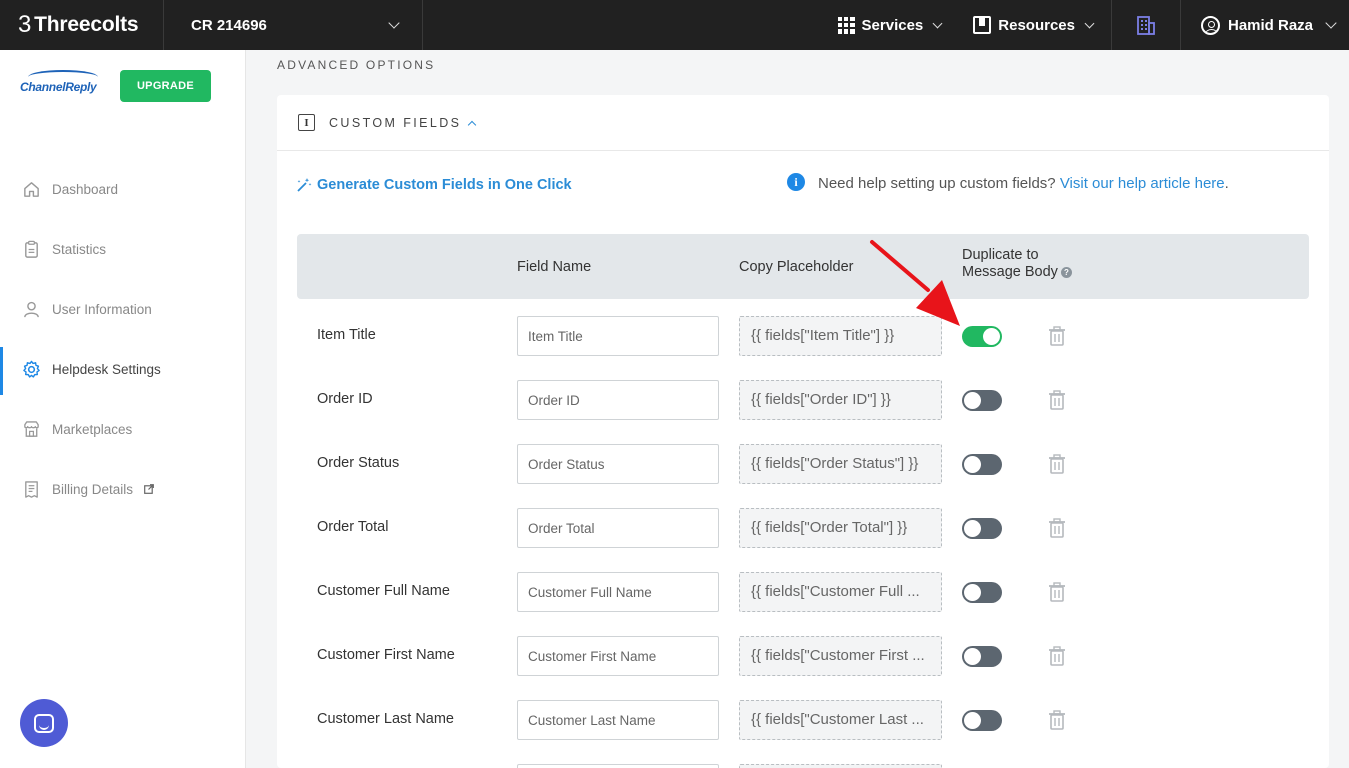 This screenshot has height=768, width=1349. What do you see at coordinates (846, 25) in the screenshot?
I see `grid-icon` at bounding box center [846, 25].